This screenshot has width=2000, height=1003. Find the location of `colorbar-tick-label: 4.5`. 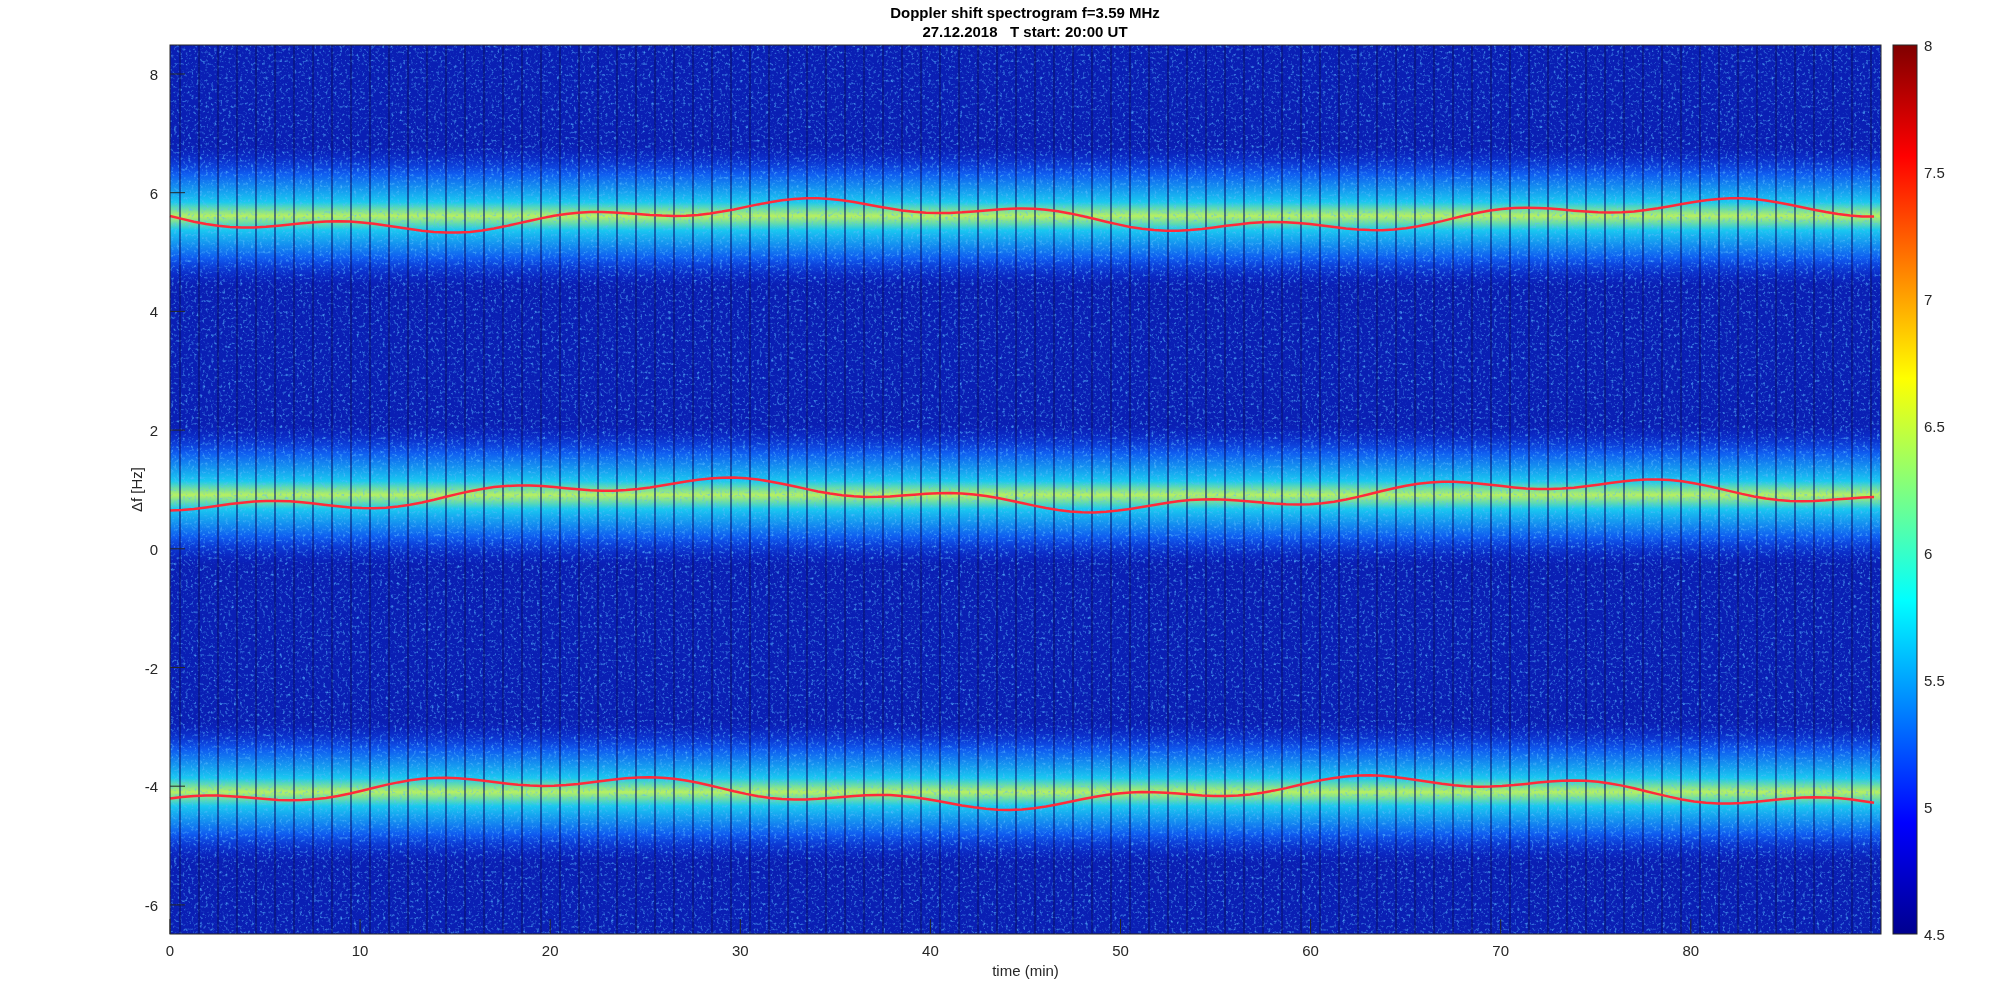

colorbar-tick-label: 4.5 is located at coordinates (1934, 934).